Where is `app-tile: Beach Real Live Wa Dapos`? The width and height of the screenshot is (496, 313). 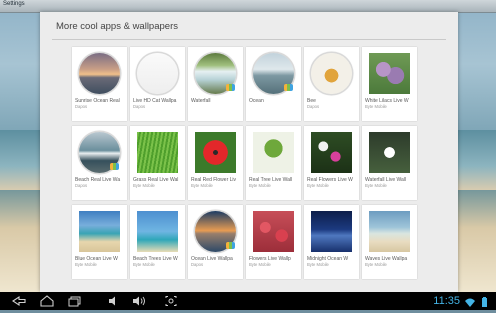
app-tile: Beach Real Live Wa Dapos is located at coordinates (99, 163).